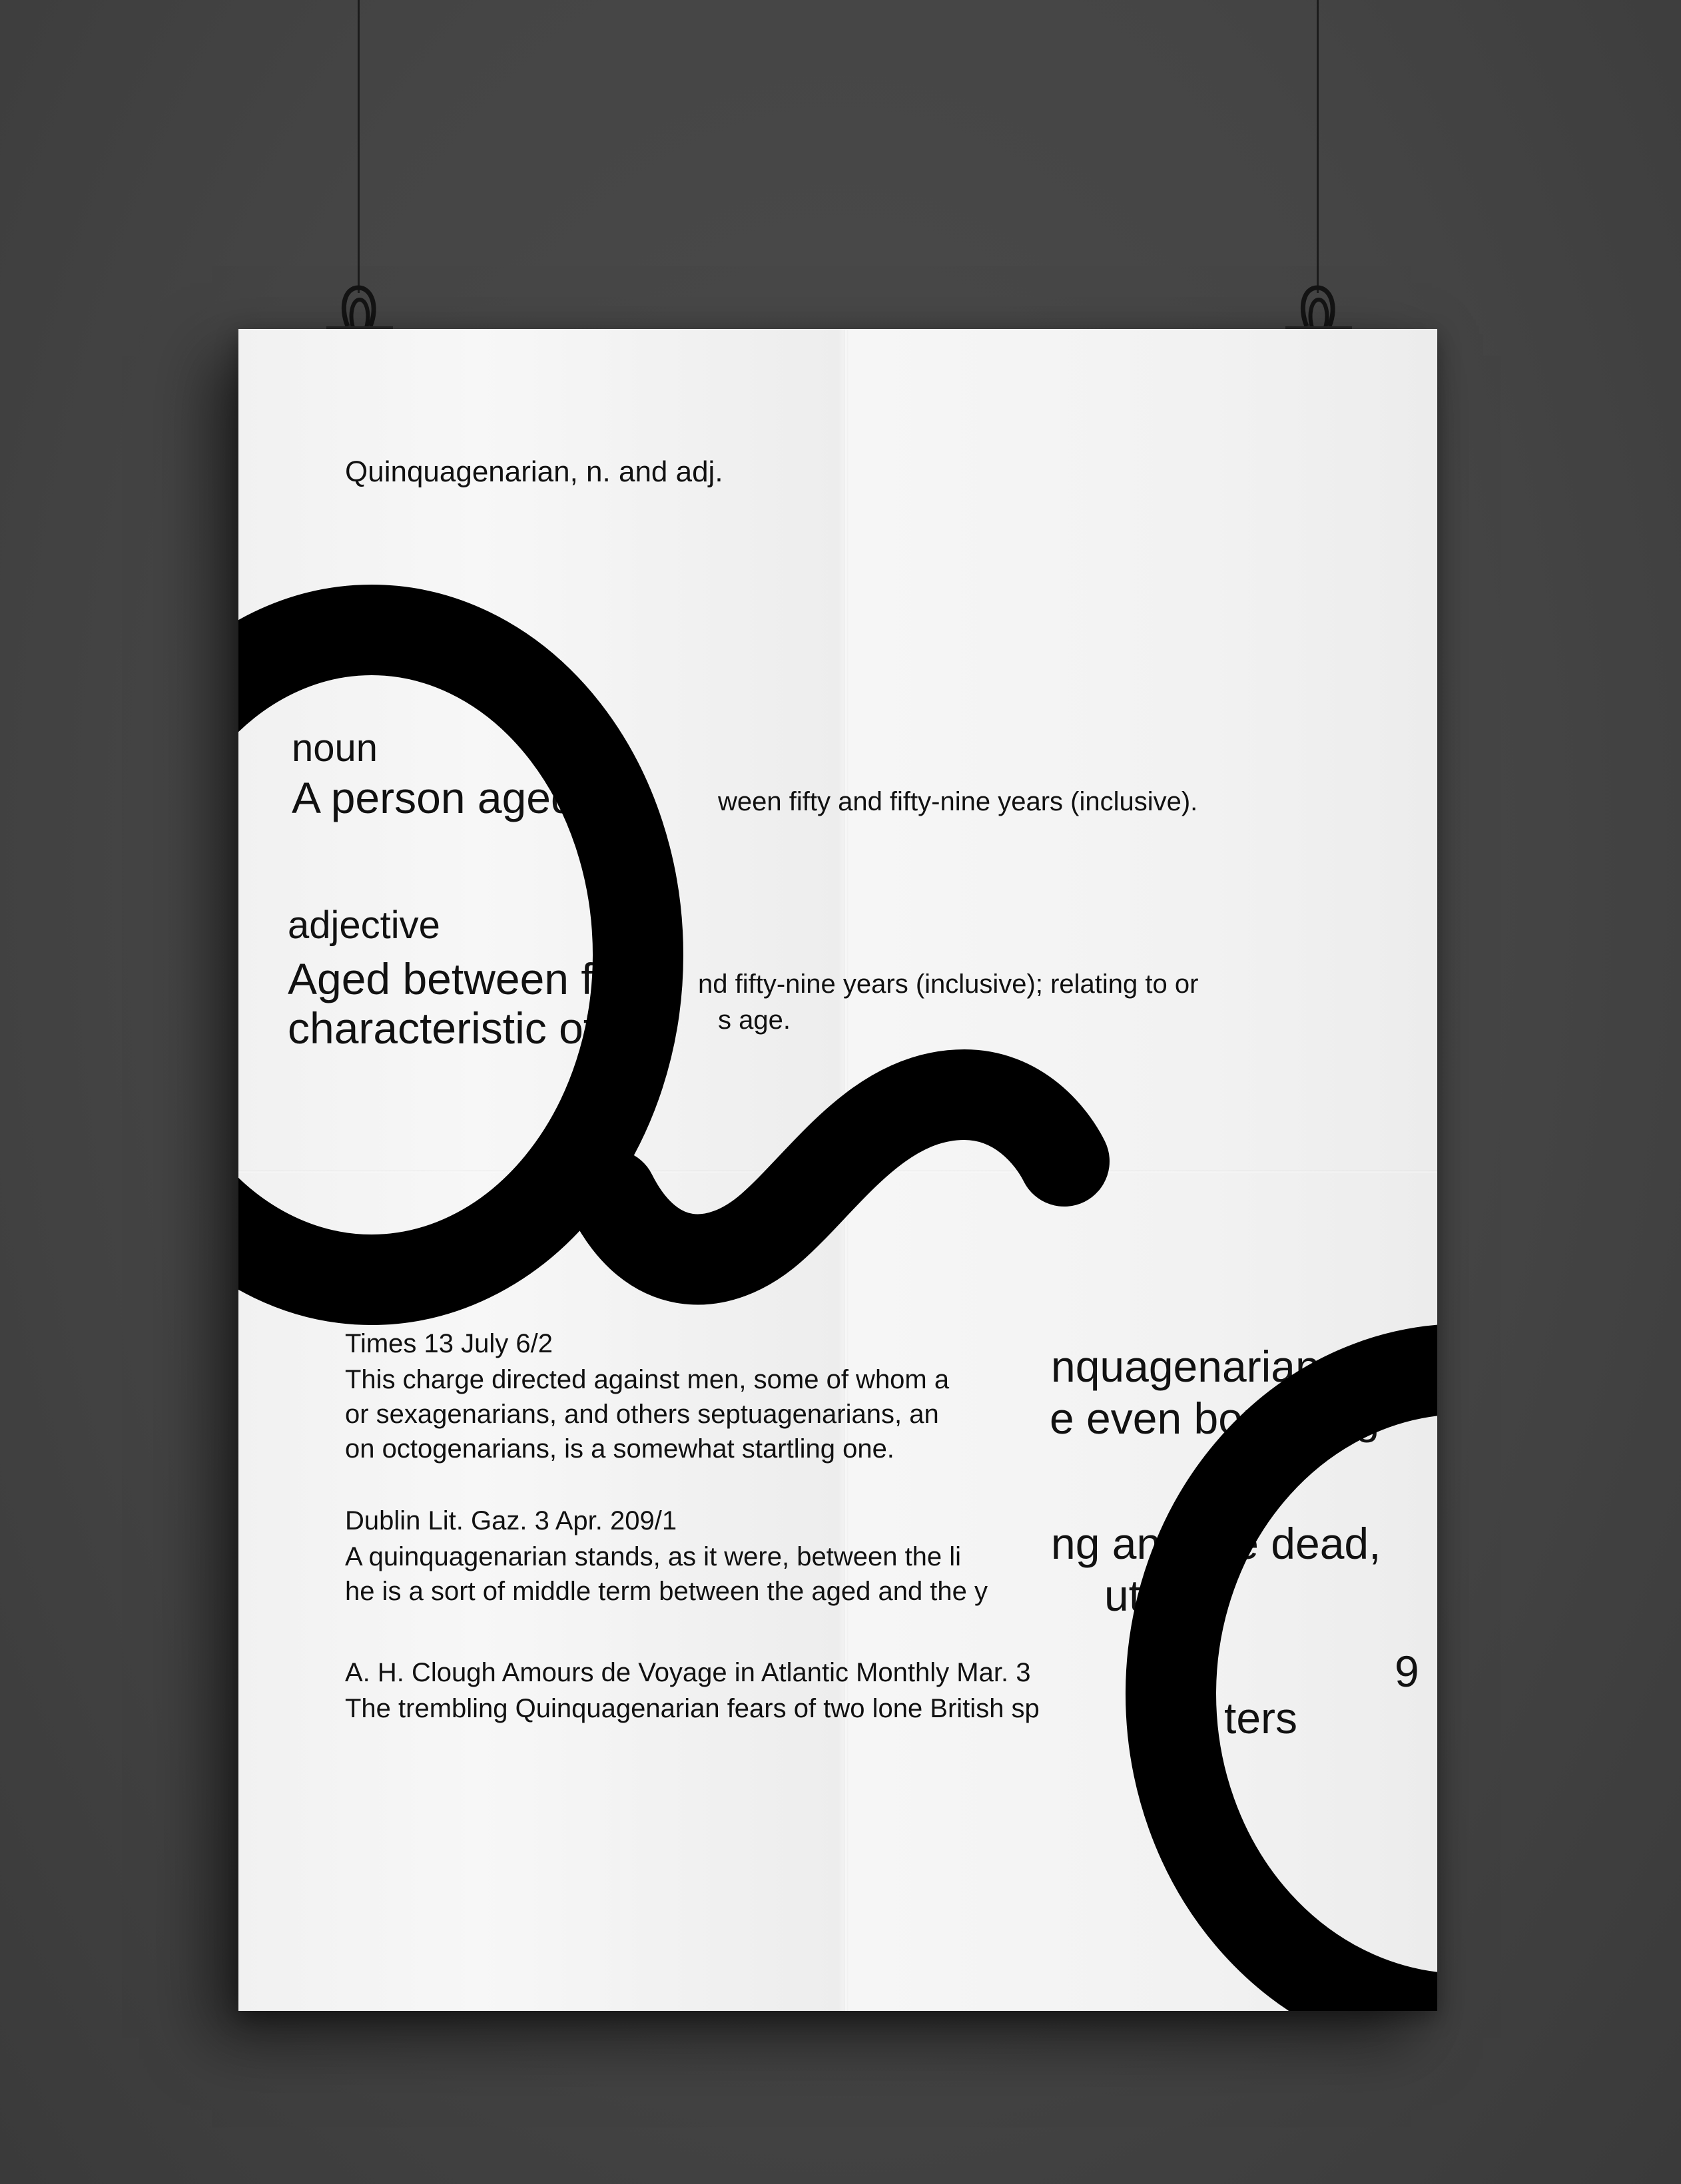  What do you see at coordinates (359, 146) in the screenshot?
I see `hanging-wire-left` at bounding box center [359, 146].